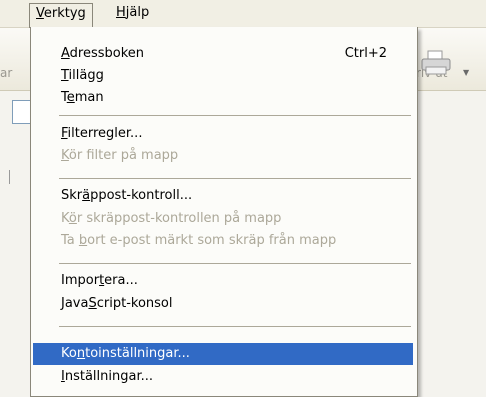 The width and height of the screenshot is (486, 397). What do you see at coordinates (243, 14) in the screenshot?
I see `menu-bar: Verktyg Hjälp` at bounding box center [243, 14].